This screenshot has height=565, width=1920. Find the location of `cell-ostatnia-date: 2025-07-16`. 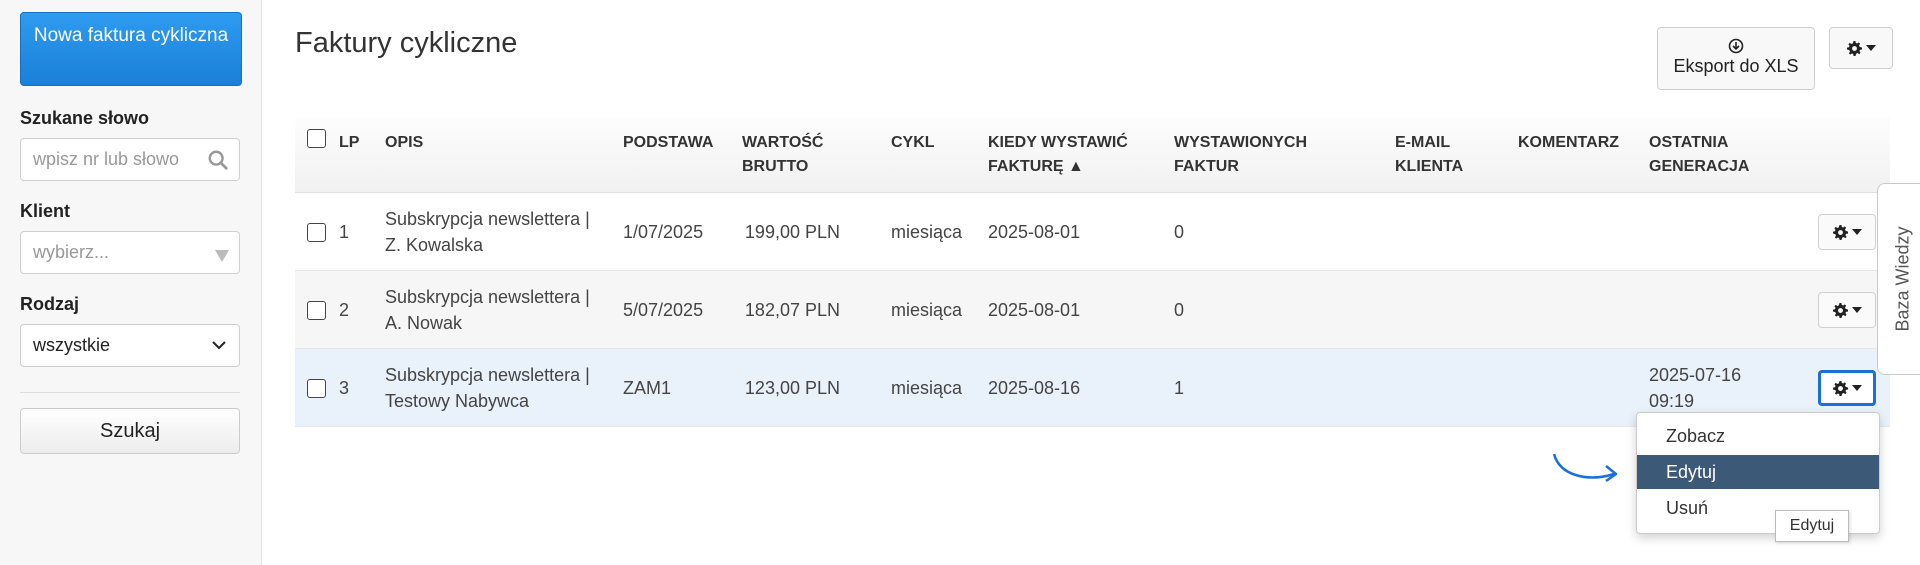

cell-ostatnia-date: 2025-07-16 is located at coordinates (1695, 375).